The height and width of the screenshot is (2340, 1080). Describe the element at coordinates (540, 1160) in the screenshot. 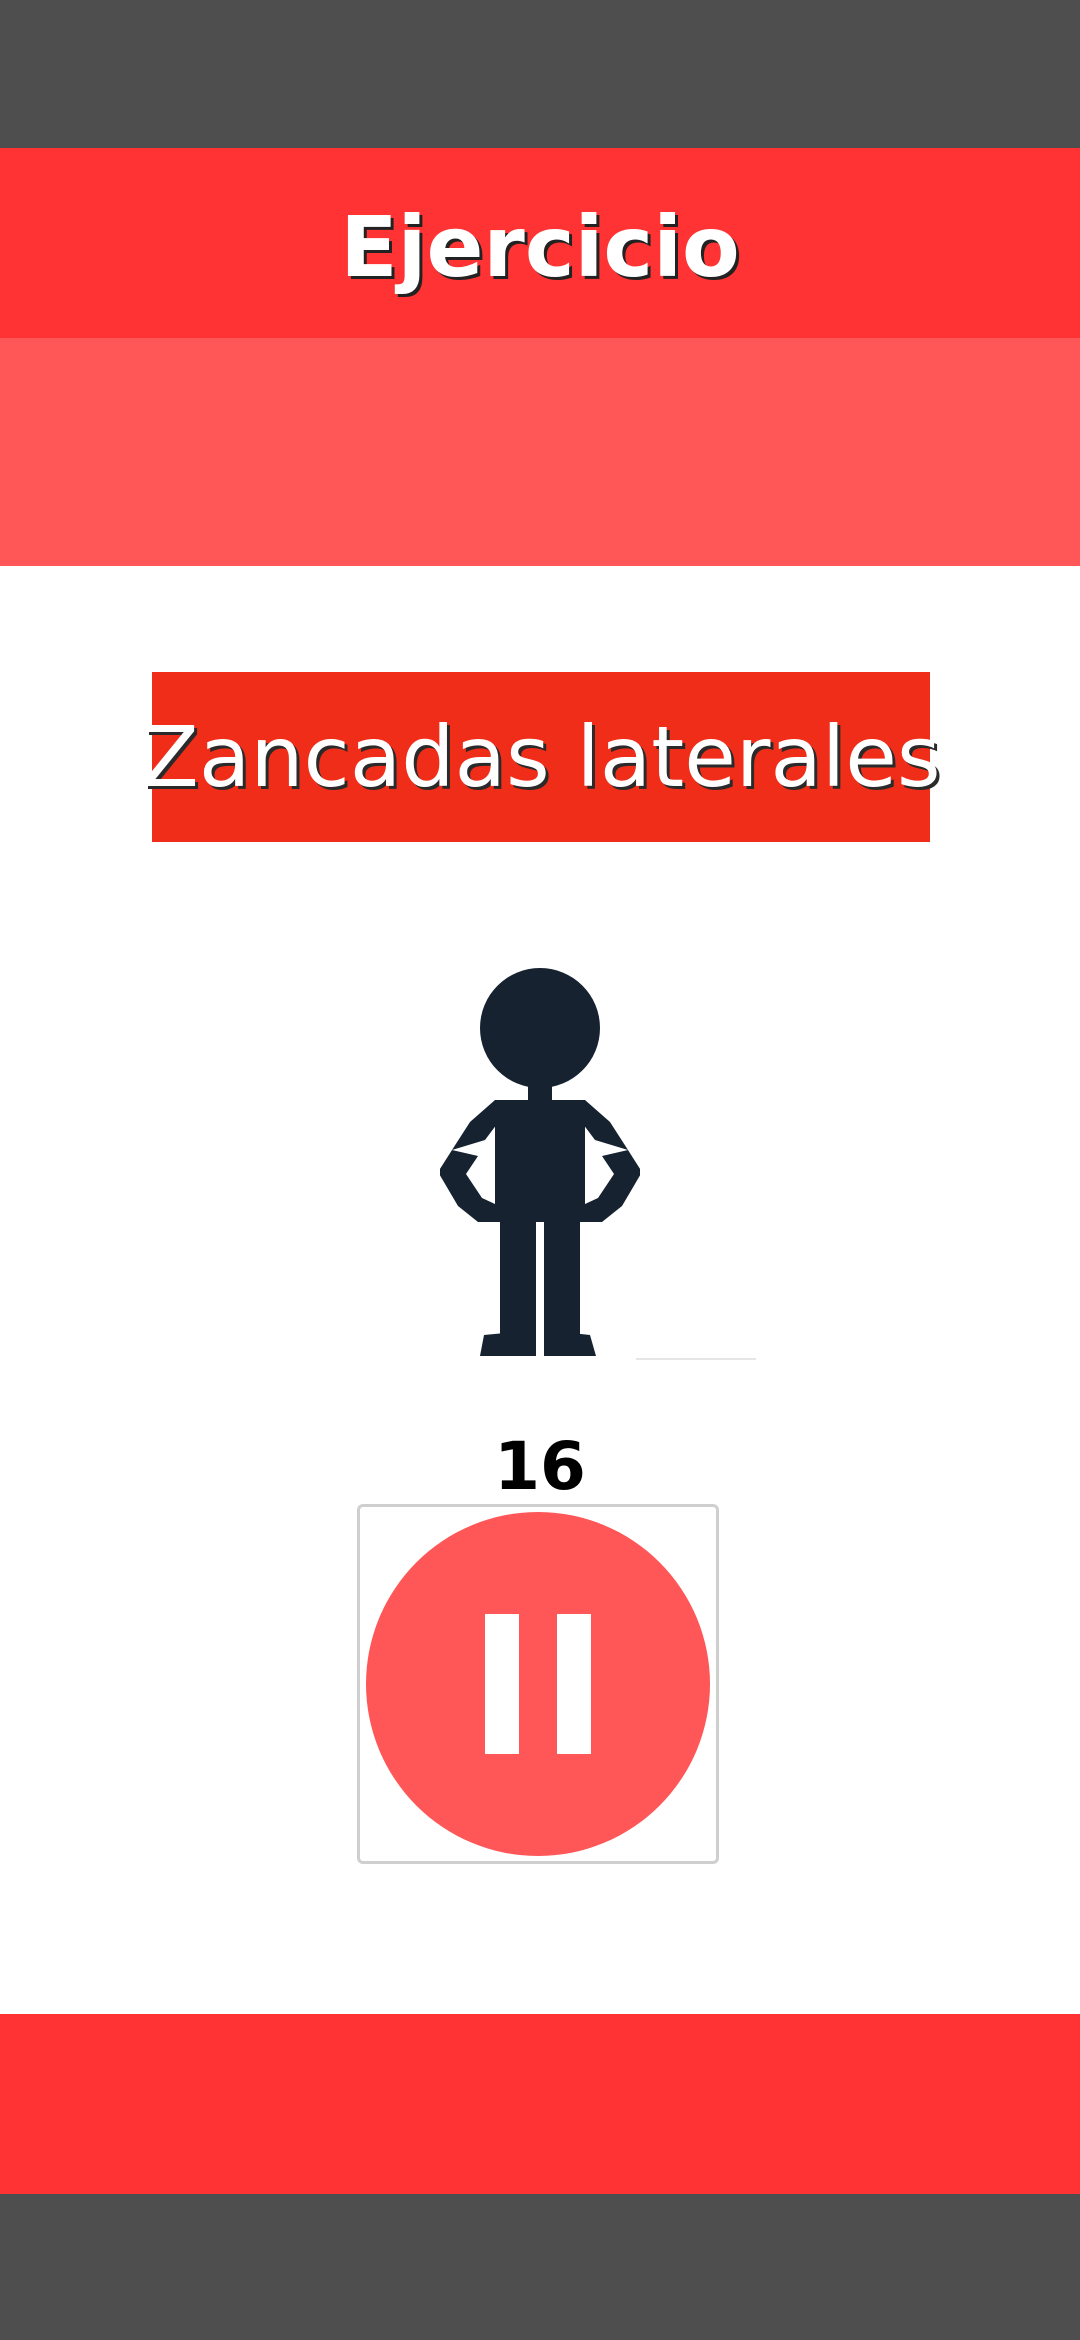

I see `stick-figure-icon` at that location.